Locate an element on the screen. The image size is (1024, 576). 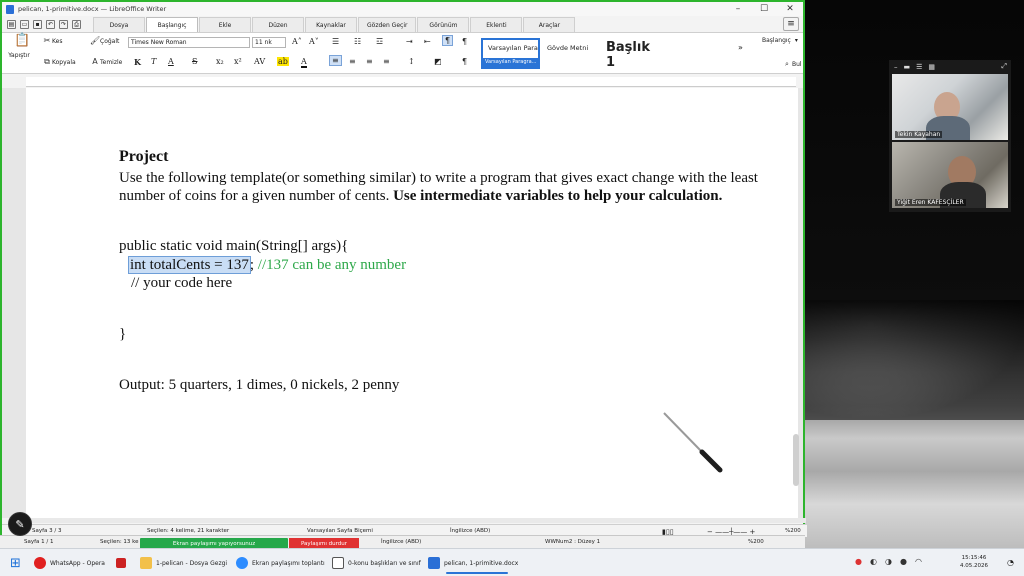
grow-font-icon: A˄ is located at coordinates (297, 41).